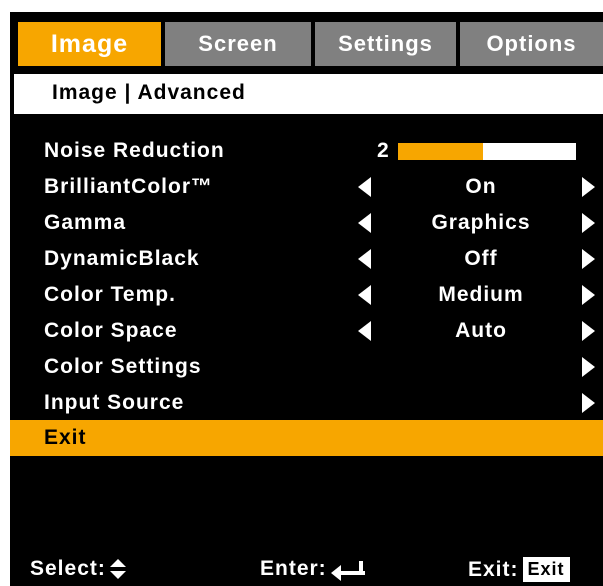 This screenshot has width=603, height=586. What do you see at coordinates (306, 187) in the screenshot?
I see `menu-item-brilliant-color: BrilliantColor™ On` at bounding box center [306, 187].